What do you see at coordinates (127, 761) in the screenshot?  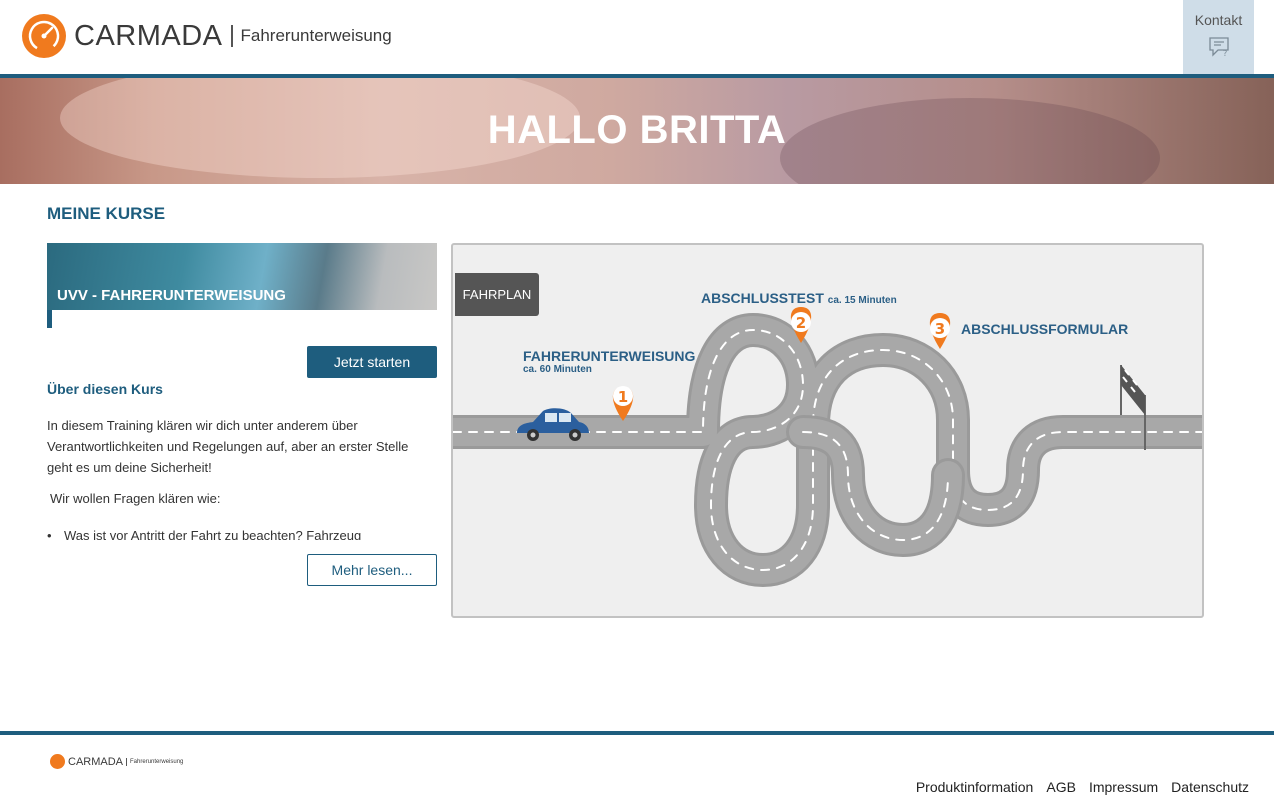 I see `footer-brand-separator` at bounding box center [127, 761].